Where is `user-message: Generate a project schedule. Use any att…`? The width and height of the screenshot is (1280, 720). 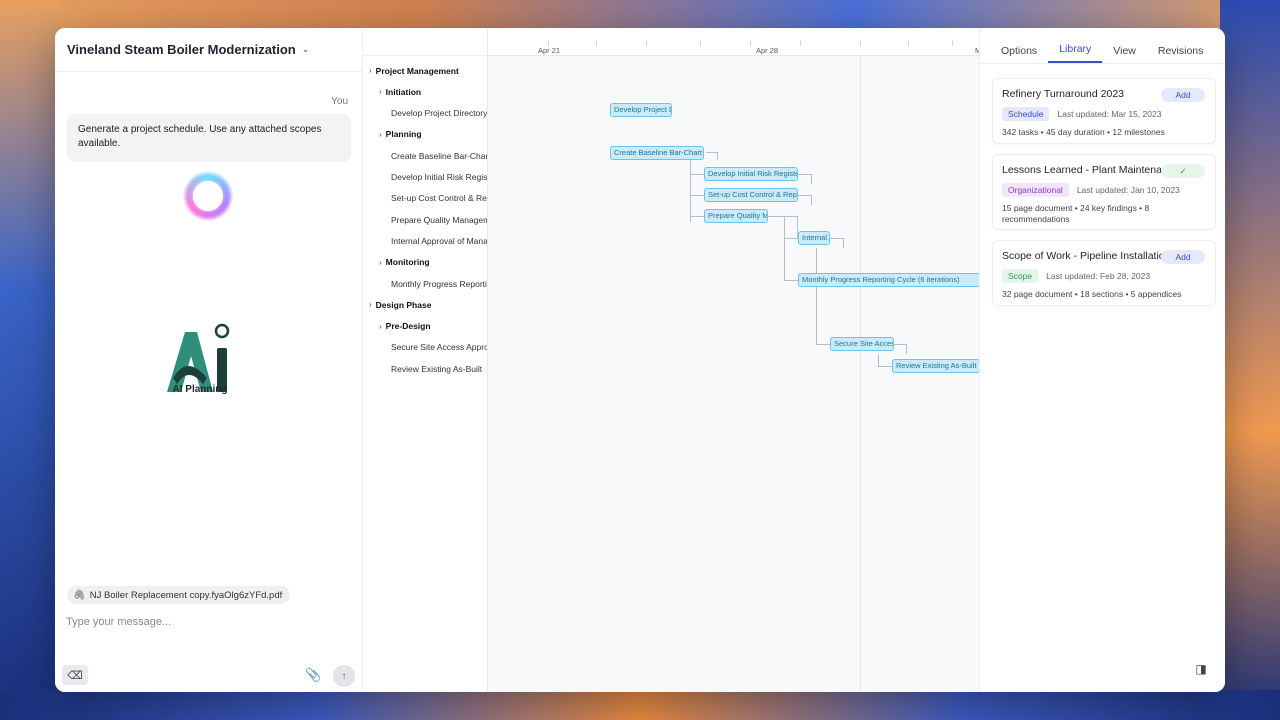 user-message: Generate a project schedule. Use any att… is located at coordinates (209, 138).